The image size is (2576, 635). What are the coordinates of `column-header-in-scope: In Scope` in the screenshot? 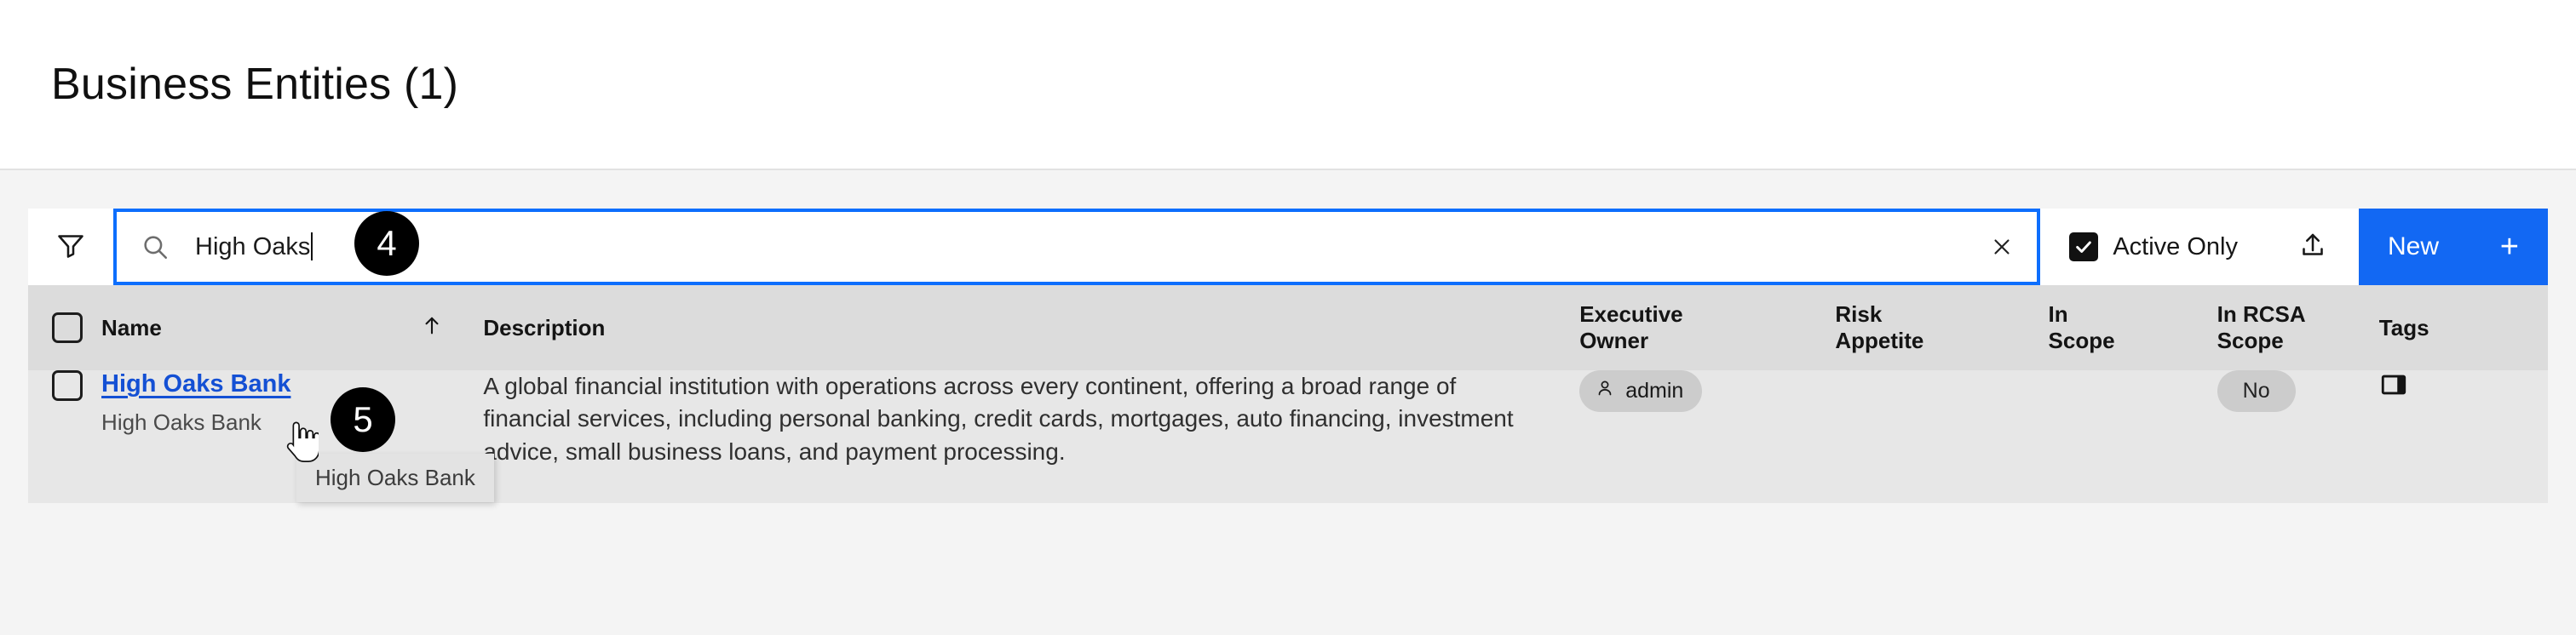 It's located at (2133, 327).